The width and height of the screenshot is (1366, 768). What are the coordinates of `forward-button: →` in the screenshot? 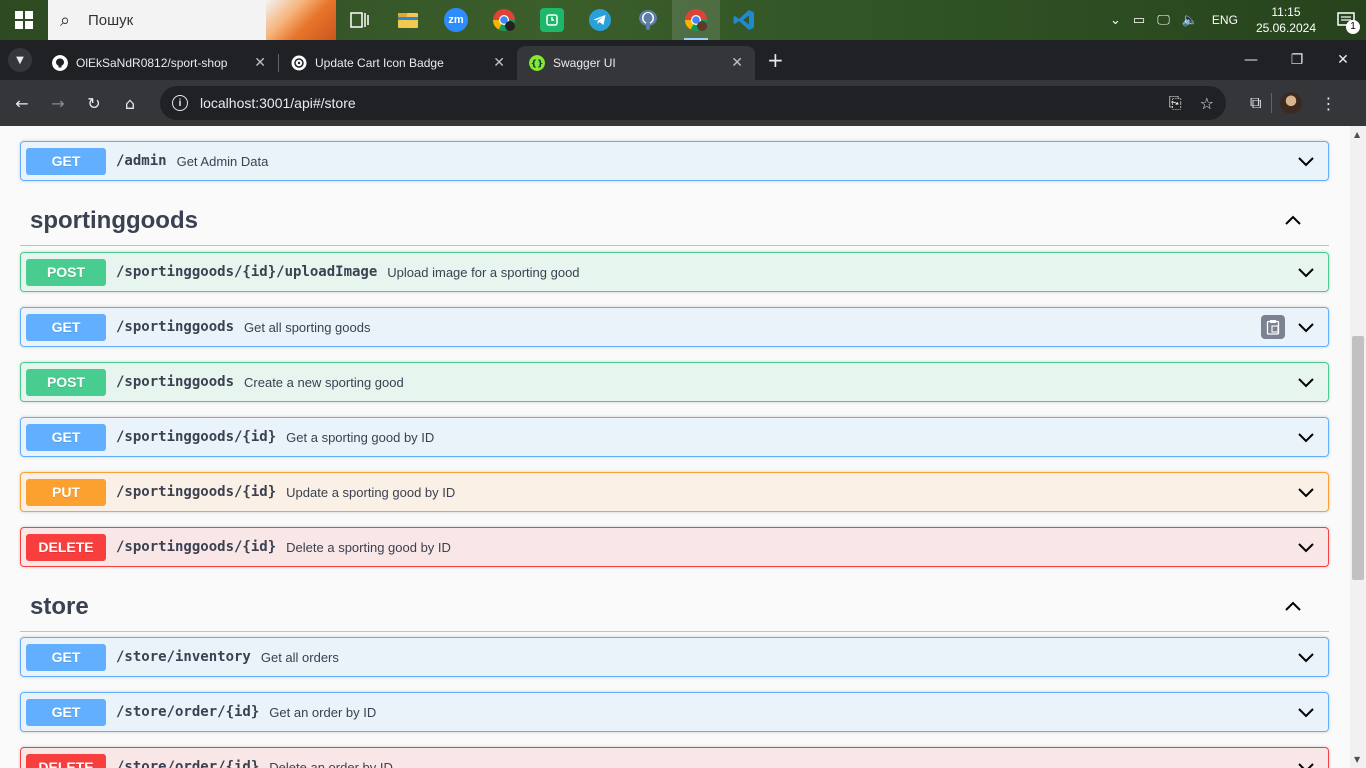 It's located at (58, 103).